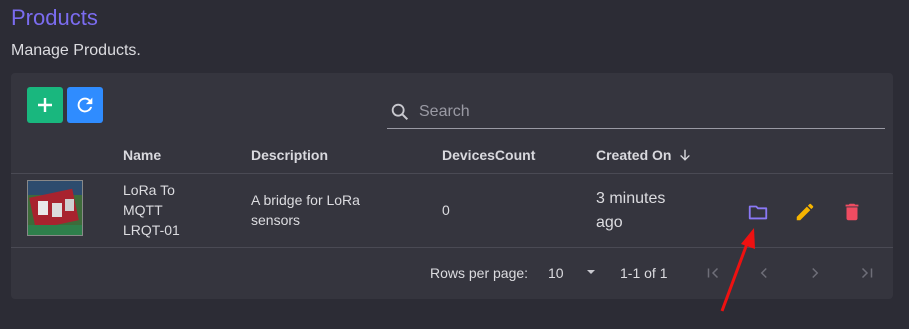  I want to click on trash-icon, so click(852, 212).